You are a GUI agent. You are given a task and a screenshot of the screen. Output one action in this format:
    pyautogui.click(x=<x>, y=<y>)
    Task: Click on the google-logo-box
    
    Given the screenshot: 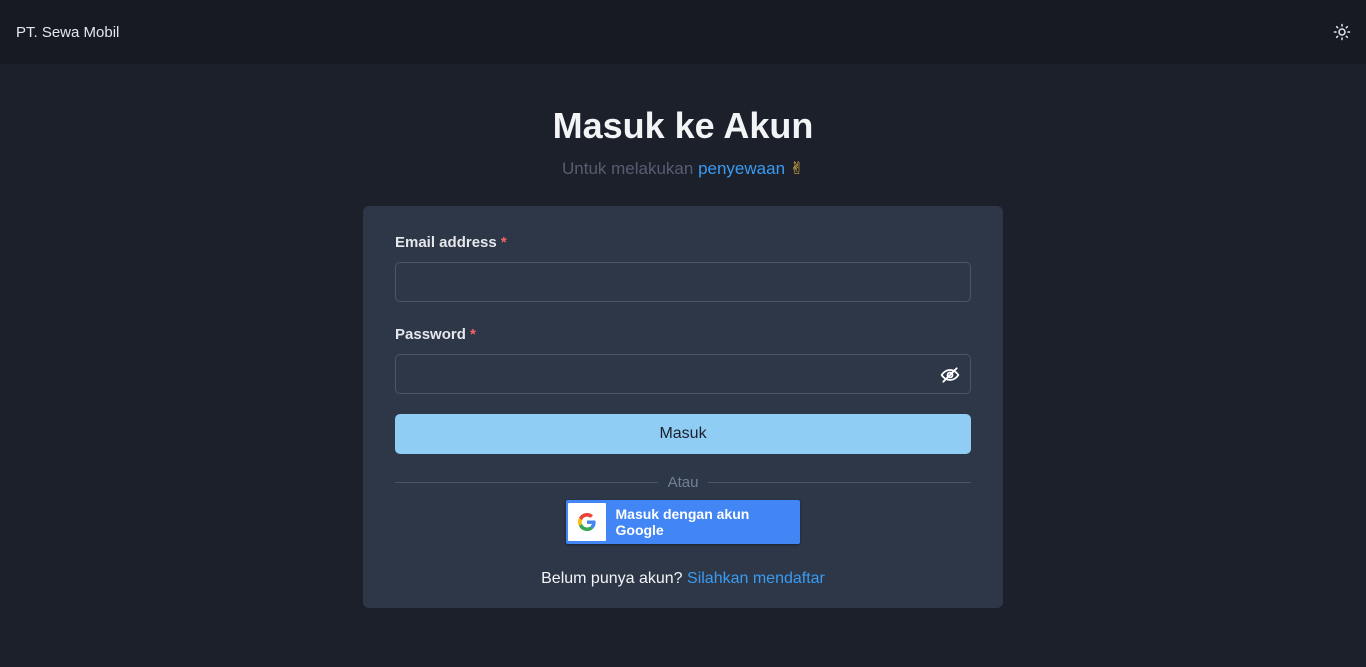 What is the action you would take?
    pyautogui.click(x=587, y=522)
    